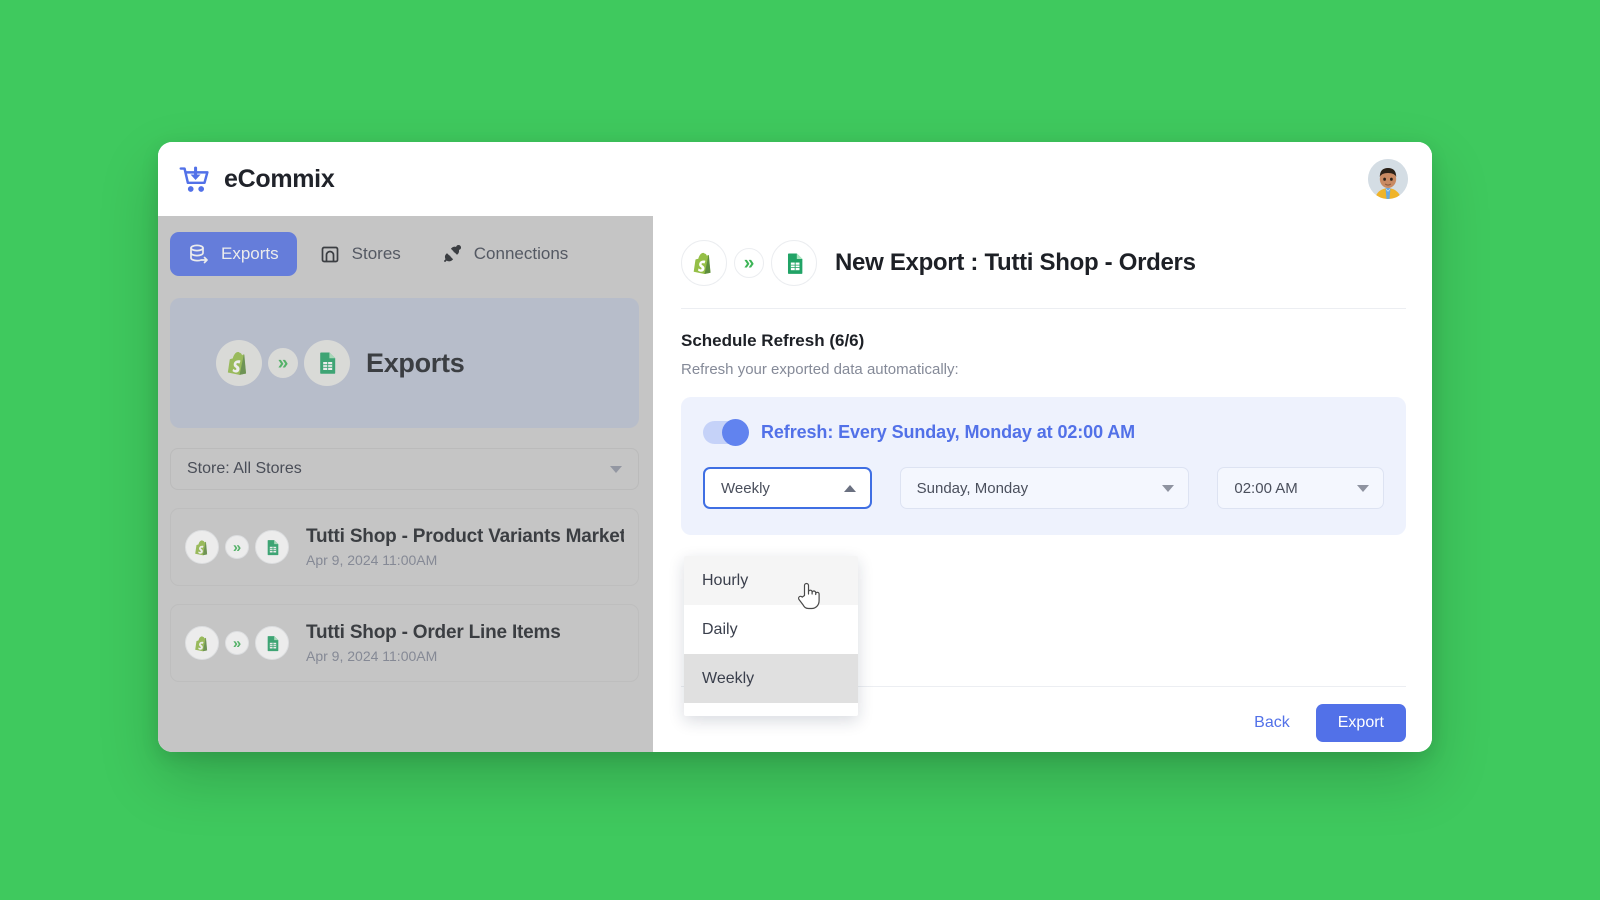 The height and width of the screenshot is (900, 1600). What do you see at coordinates (1388, 179) in the screenshot?
I see `user-avatar` at bounding box center [1388, 179].